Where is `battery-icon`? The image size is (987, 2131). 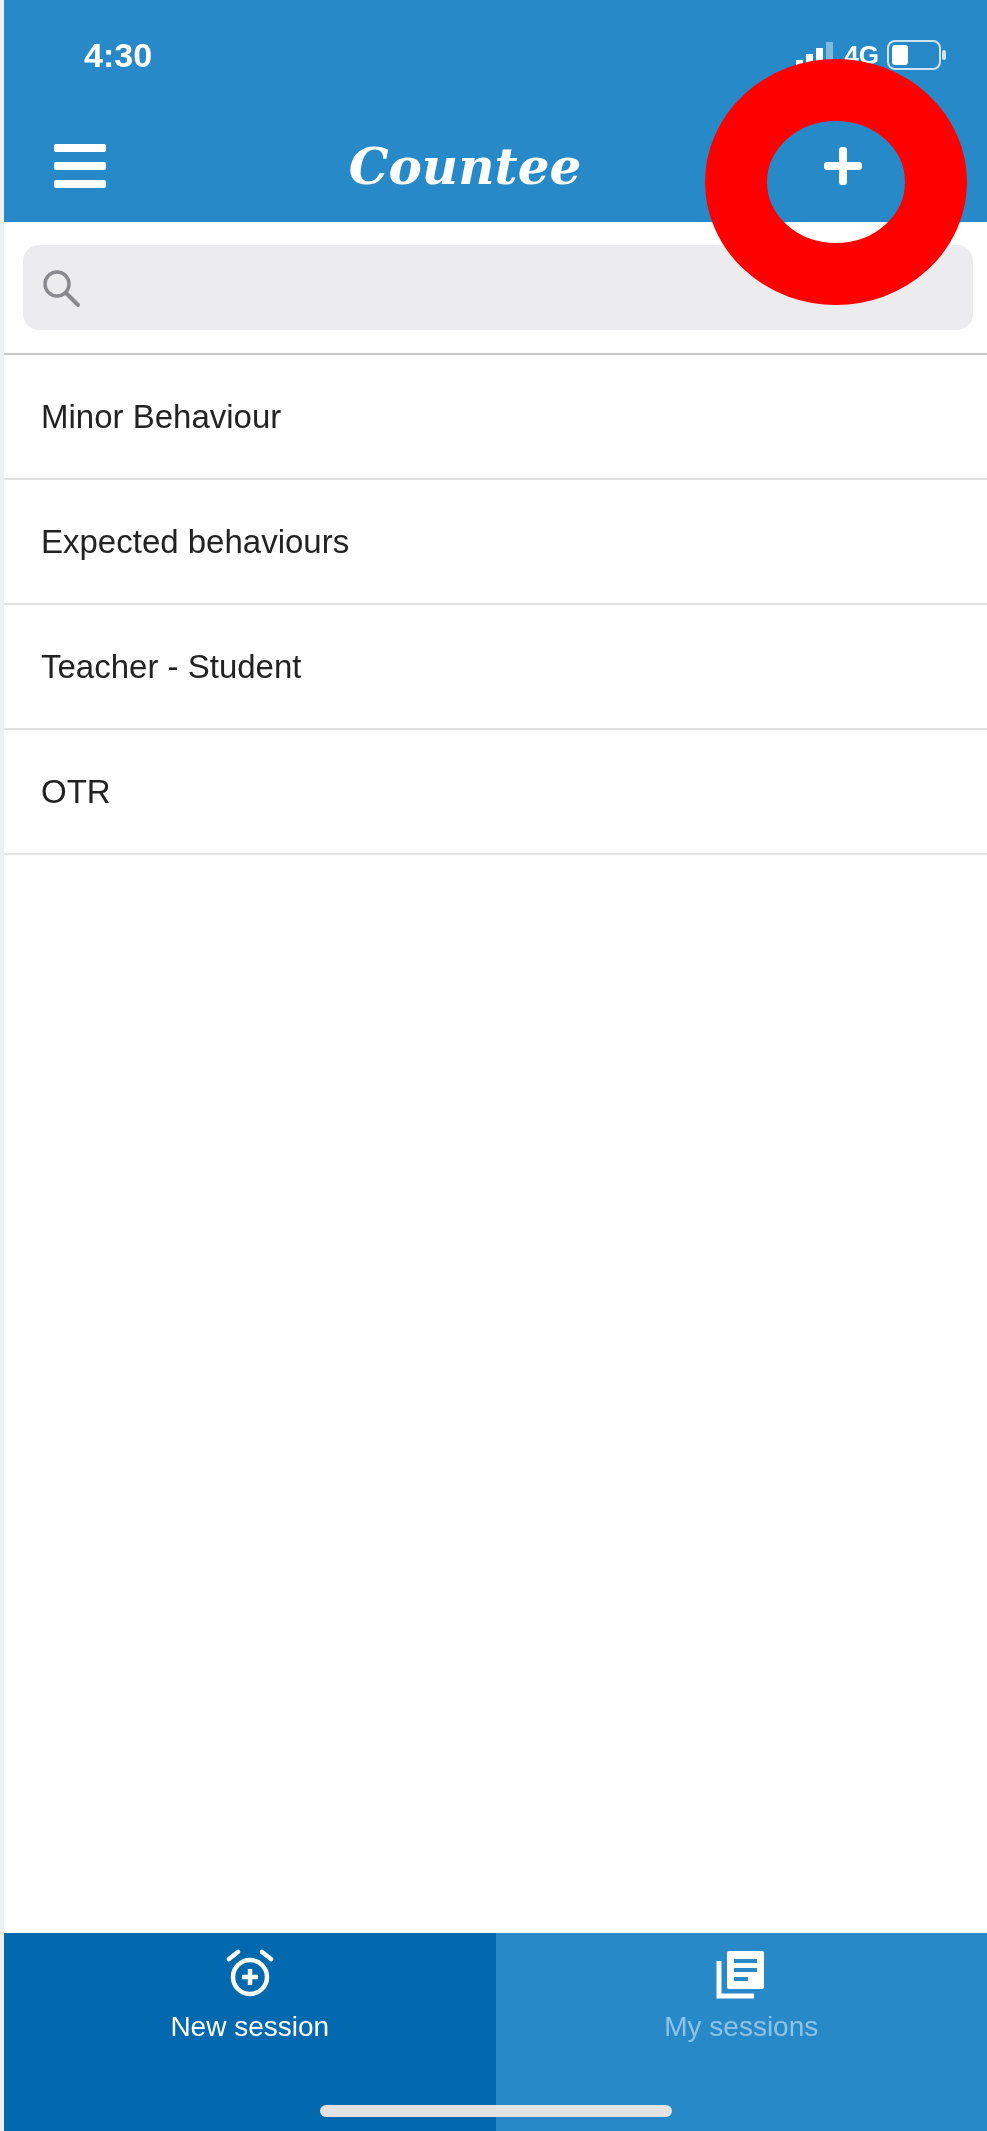
battery-icon is located at coordinates (917, 55).